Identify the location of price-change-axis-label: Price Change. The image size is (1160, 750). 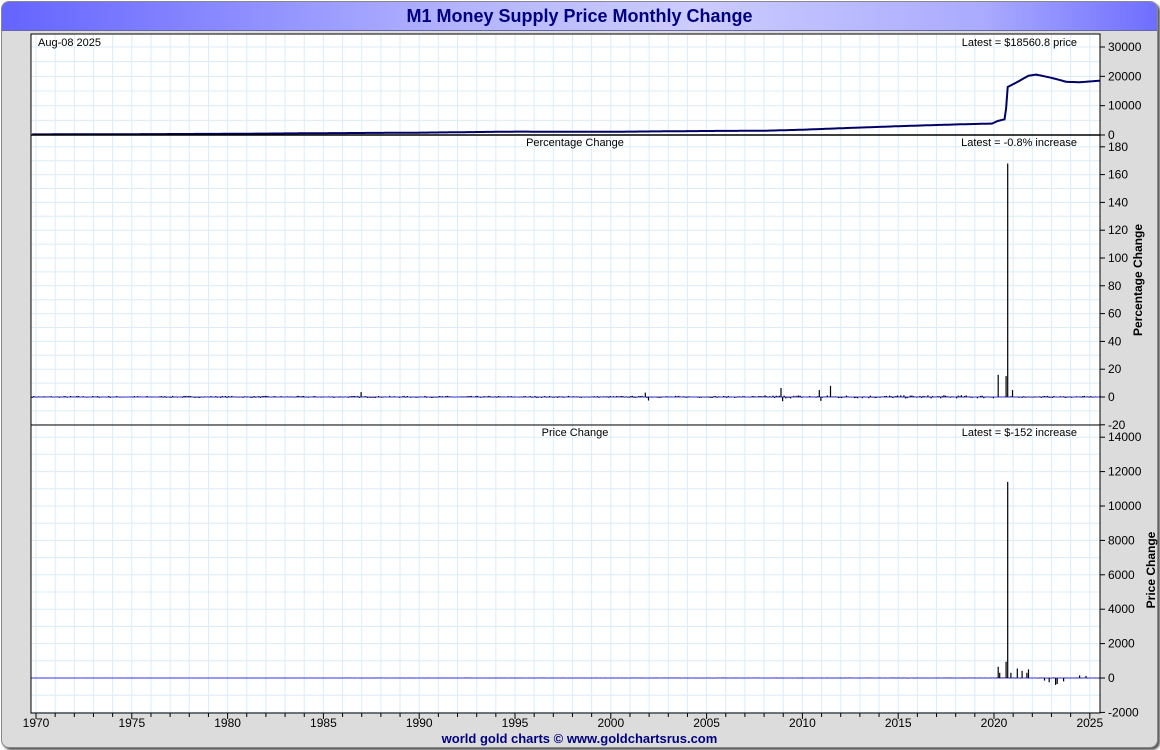
(1151, 569).